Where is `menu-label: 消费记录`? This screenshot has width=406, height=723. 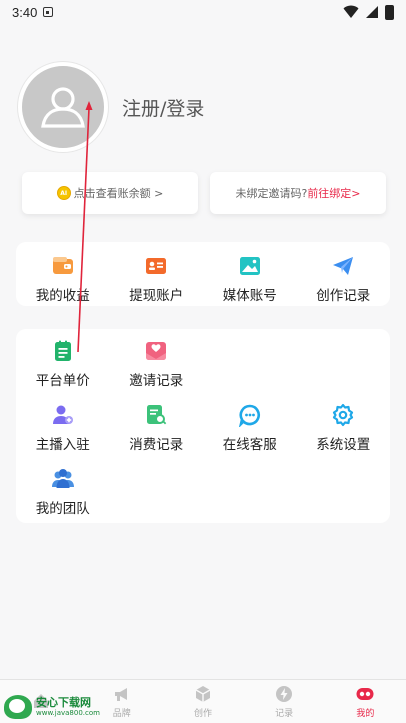 menu-label: 消费记录 is located at coordinates (156, 445).